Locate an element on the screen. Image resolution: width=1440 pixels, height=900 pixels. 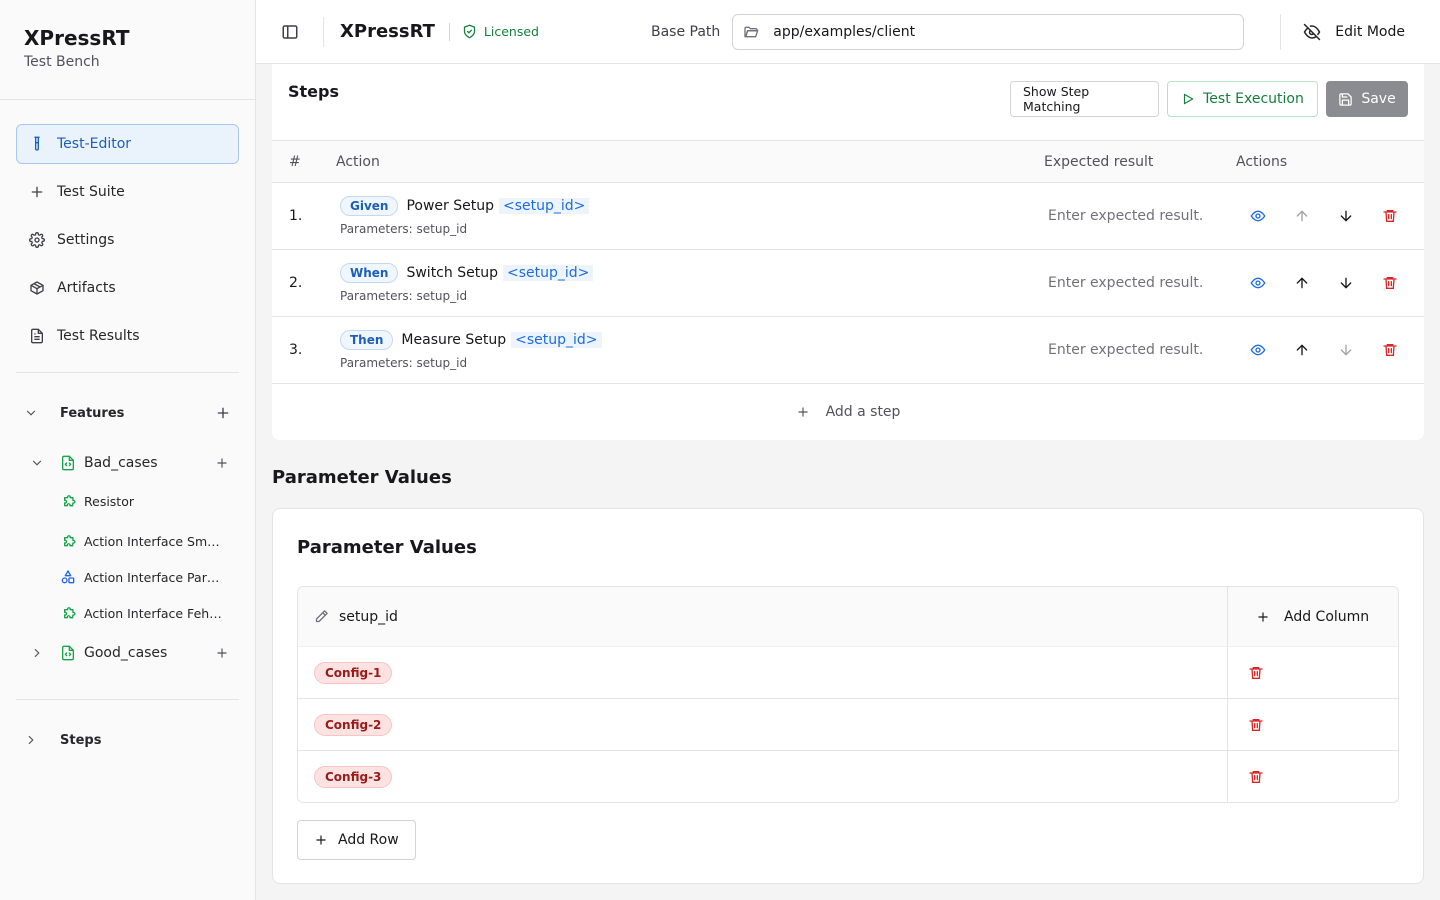
steps-section-header: Steps is located at coordinates (127, 740).